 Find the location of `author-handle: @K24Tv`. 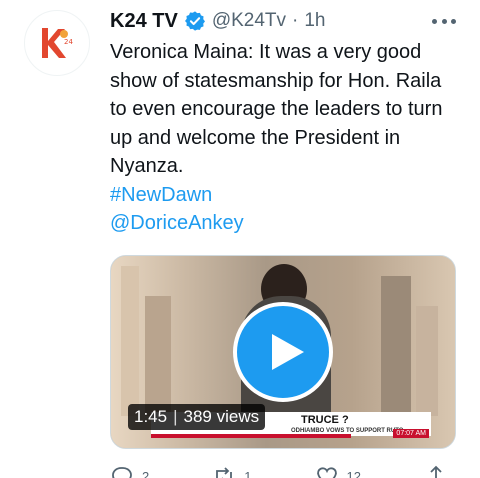

author-handle: @K24Tv is located at coordinates (249, 21).